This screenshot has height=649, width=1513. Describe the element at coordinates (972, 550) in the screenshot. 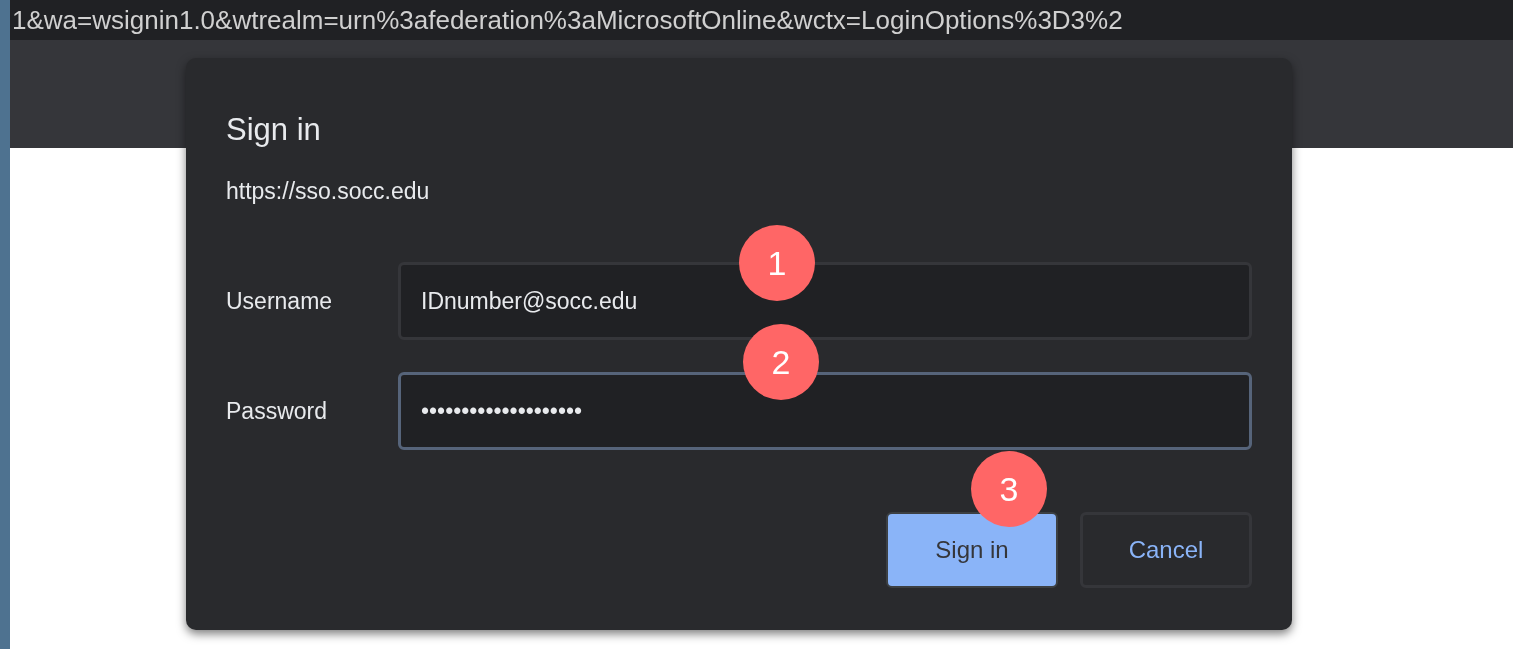

I see `sign-in-button: Sign in` at that location.